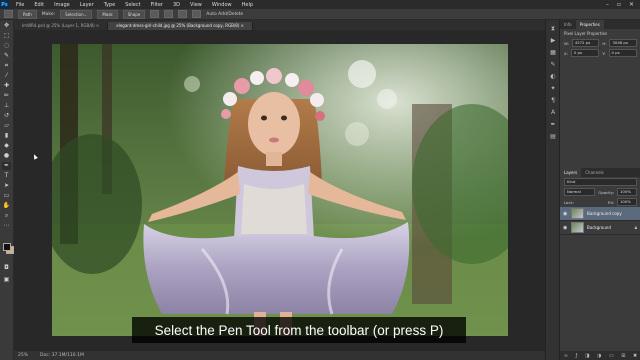 This screenshot has height=360, width=640. I want to click on window-controls: – ▫ ✕, so click(623, 4).